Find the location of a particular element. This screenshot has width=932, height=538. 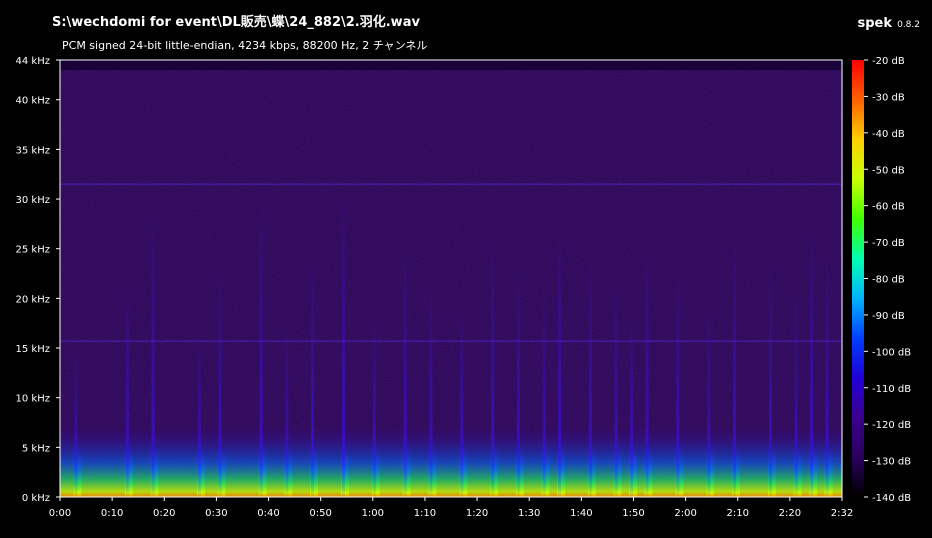

time-tick-label: 1:40 is located at coordinates (581, 513).